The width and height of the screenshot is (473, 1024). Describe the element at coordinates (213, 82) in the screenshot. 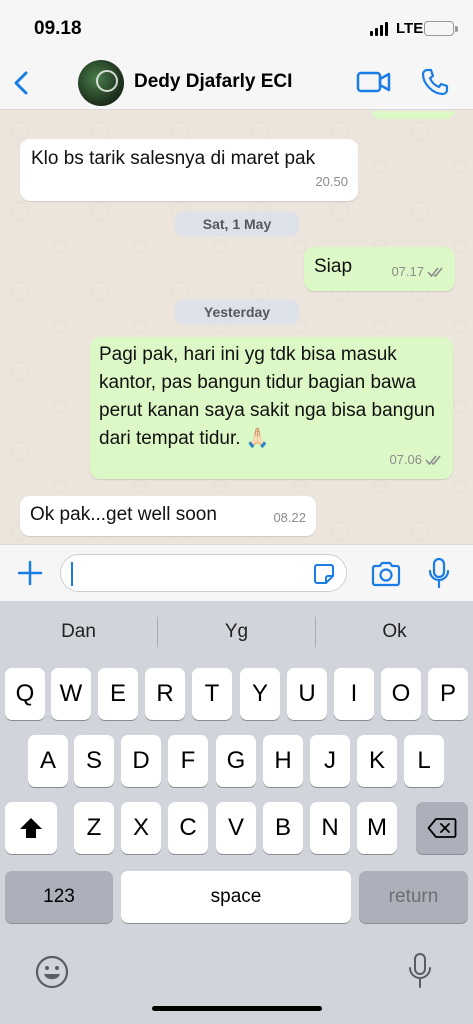

I see `contact-name: Dedy Djafarly ECI` at that location.